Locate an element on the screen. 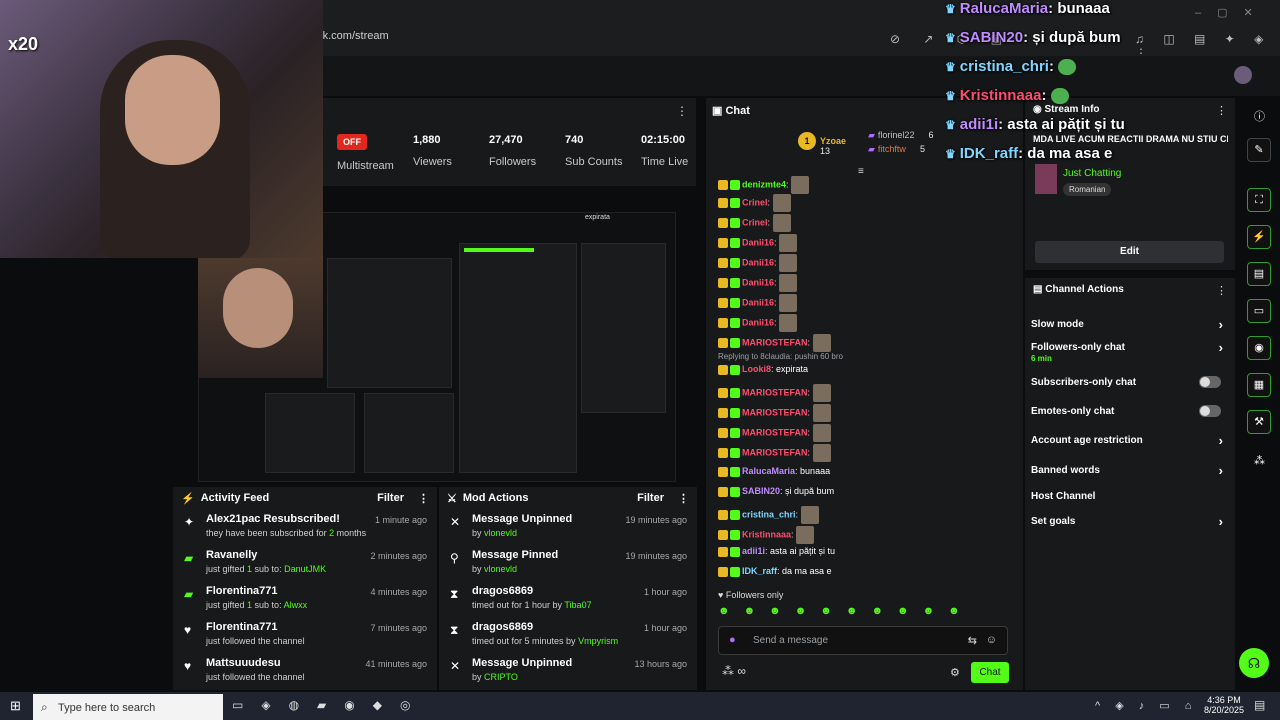 Image resolution: width=1280 pixels, height=720 pixels. layout-icon: ▦ is located at coordinates (1259, 385).